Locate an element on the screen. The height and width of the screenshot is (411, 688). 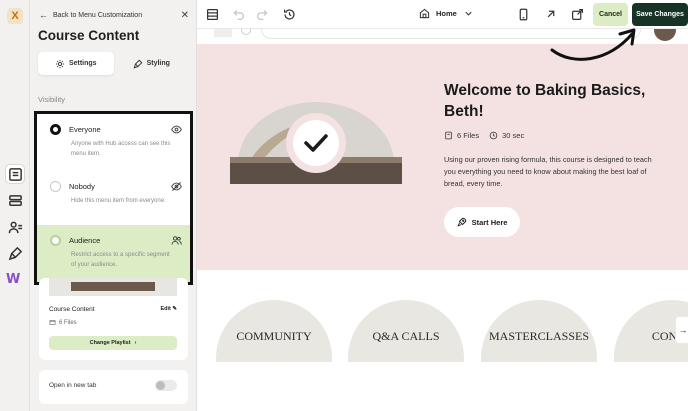
icon-rail: X W is located at coordinates (15, 205).